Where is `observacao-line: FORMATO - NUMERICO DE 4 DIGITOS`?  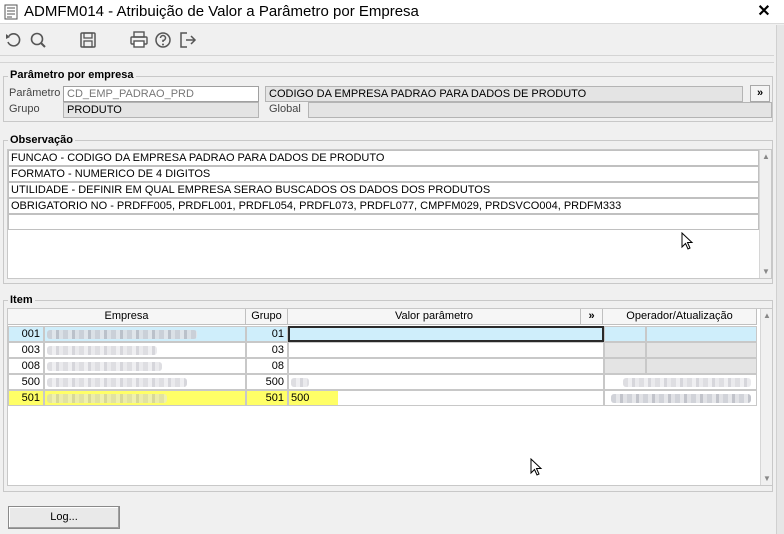
observacao-line: FORMATO - NUMERICO DE 4 DIGITOS is located at coordinates (383, 174).